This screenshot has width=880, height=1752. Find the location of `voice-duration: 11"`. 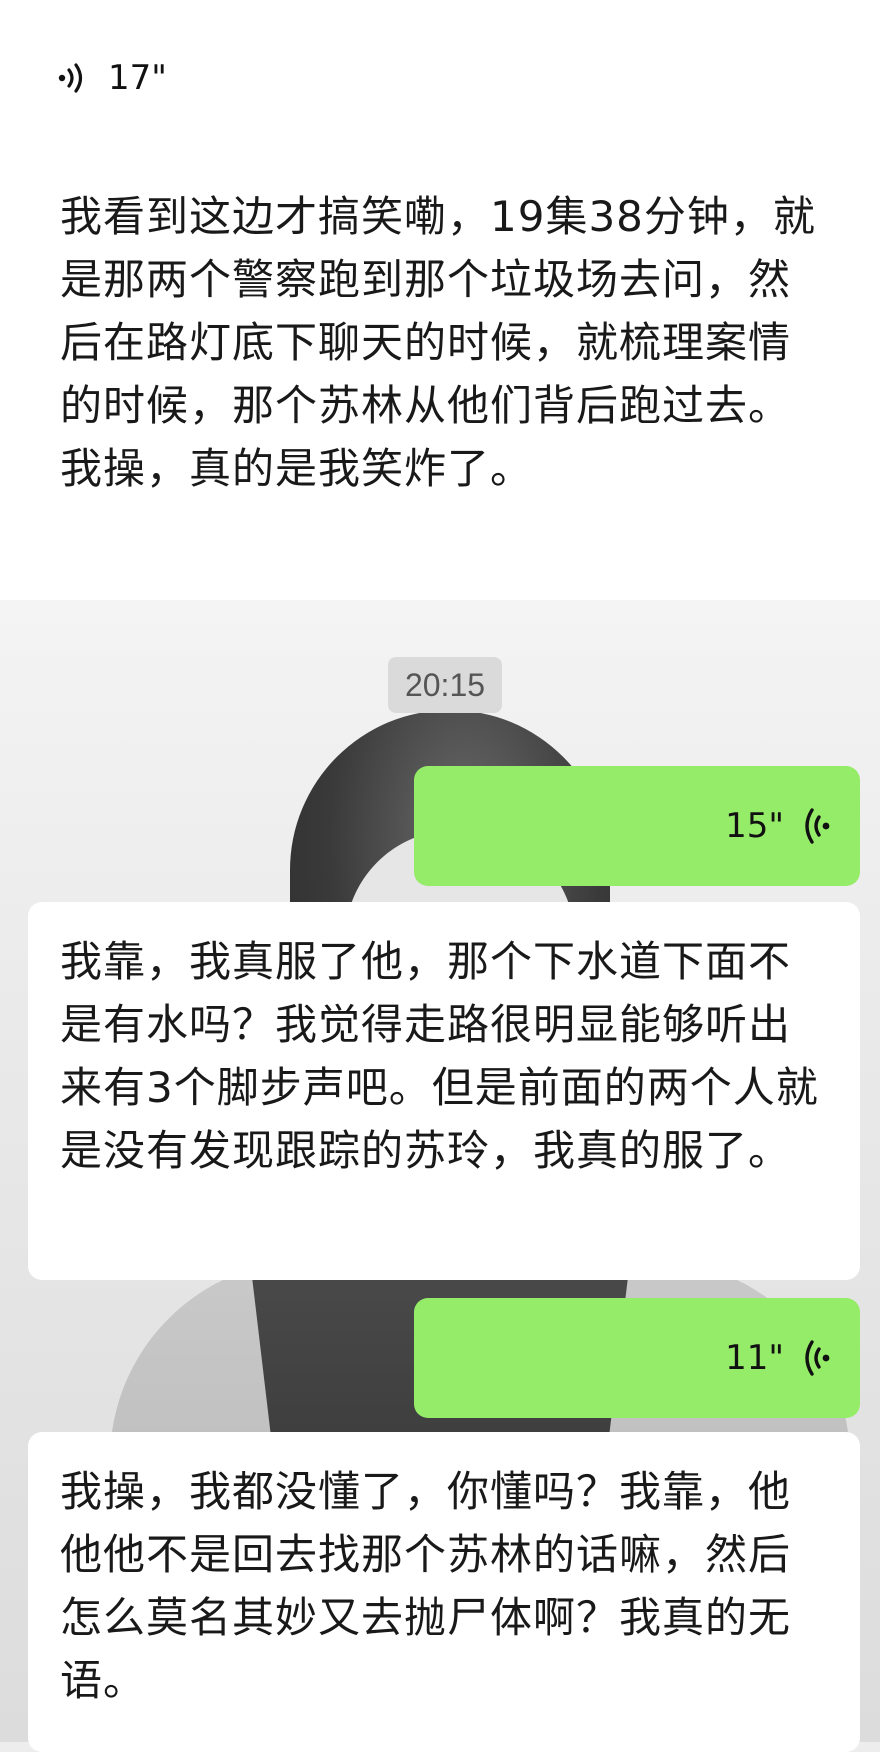

voice-duration: 11" is located at coordinates (754, 1358).